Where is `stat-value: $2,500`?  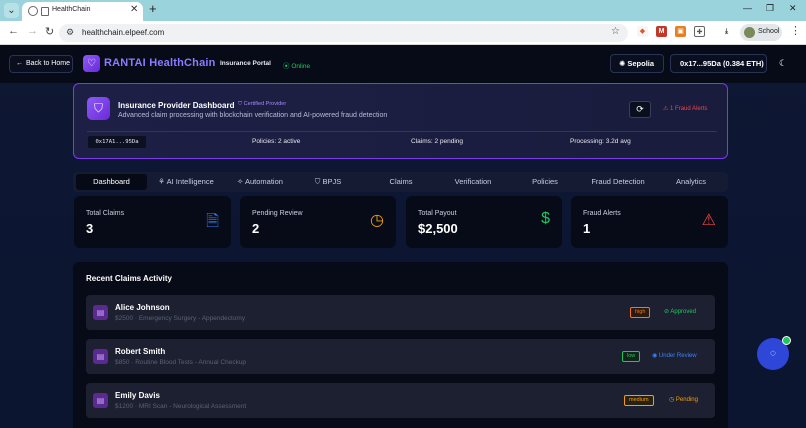 stat-value: $2,500 is located at coordinates (438, 228).